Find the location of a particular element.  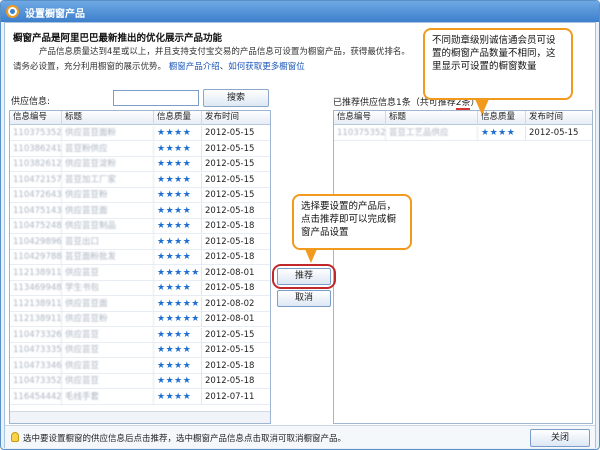

callout-recommend-hint: 选择要设置的产品后，点击推荐即可以完成橱窗产品设置 is located at coordinates (352, 222).